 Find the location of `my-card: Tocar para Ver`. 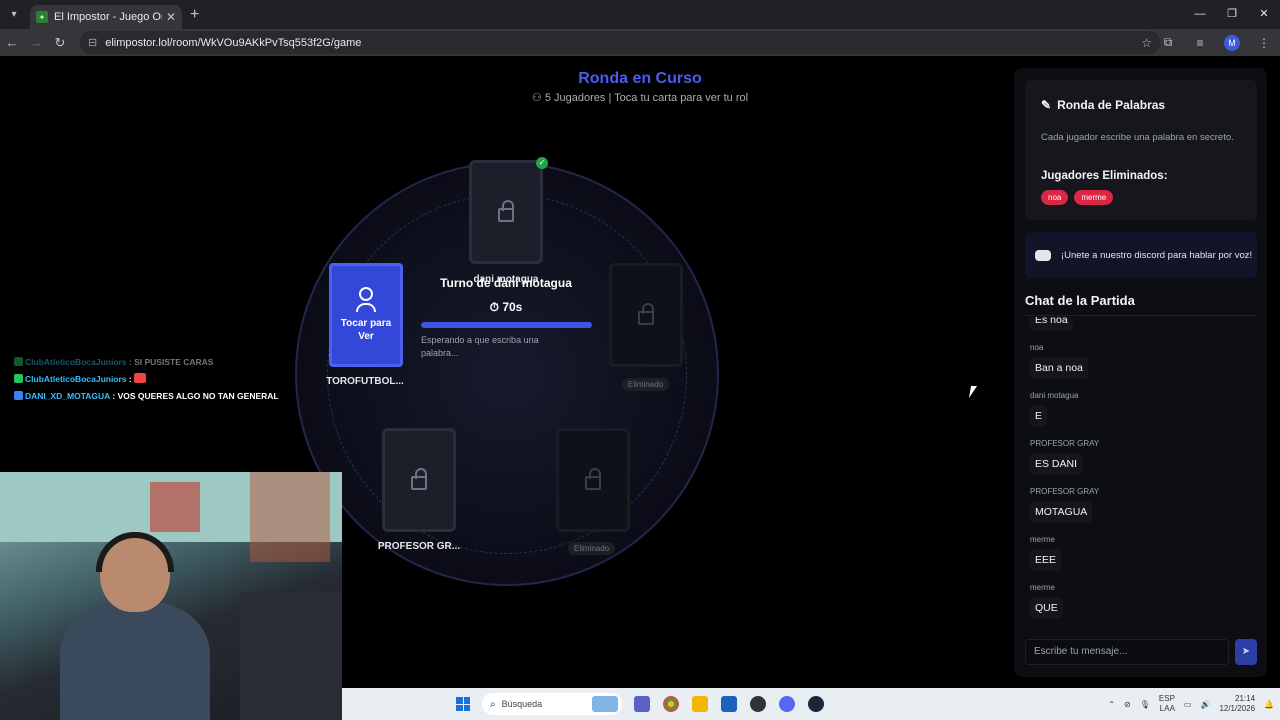

my-card: Tocar para Ver is located at coordinates (366, 315).